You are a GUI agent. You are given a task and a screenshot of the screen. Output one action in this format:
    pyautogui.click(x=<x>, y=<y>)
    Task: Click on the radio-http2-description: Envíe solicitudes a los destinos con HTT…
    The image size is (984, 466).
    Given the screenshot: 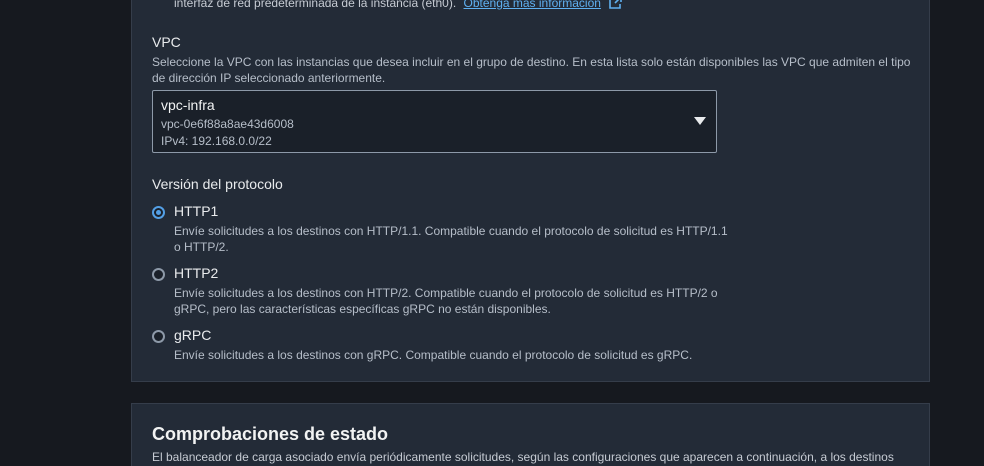 What is the action you would take?
    pyautogui.click(x=446, y=301)
    